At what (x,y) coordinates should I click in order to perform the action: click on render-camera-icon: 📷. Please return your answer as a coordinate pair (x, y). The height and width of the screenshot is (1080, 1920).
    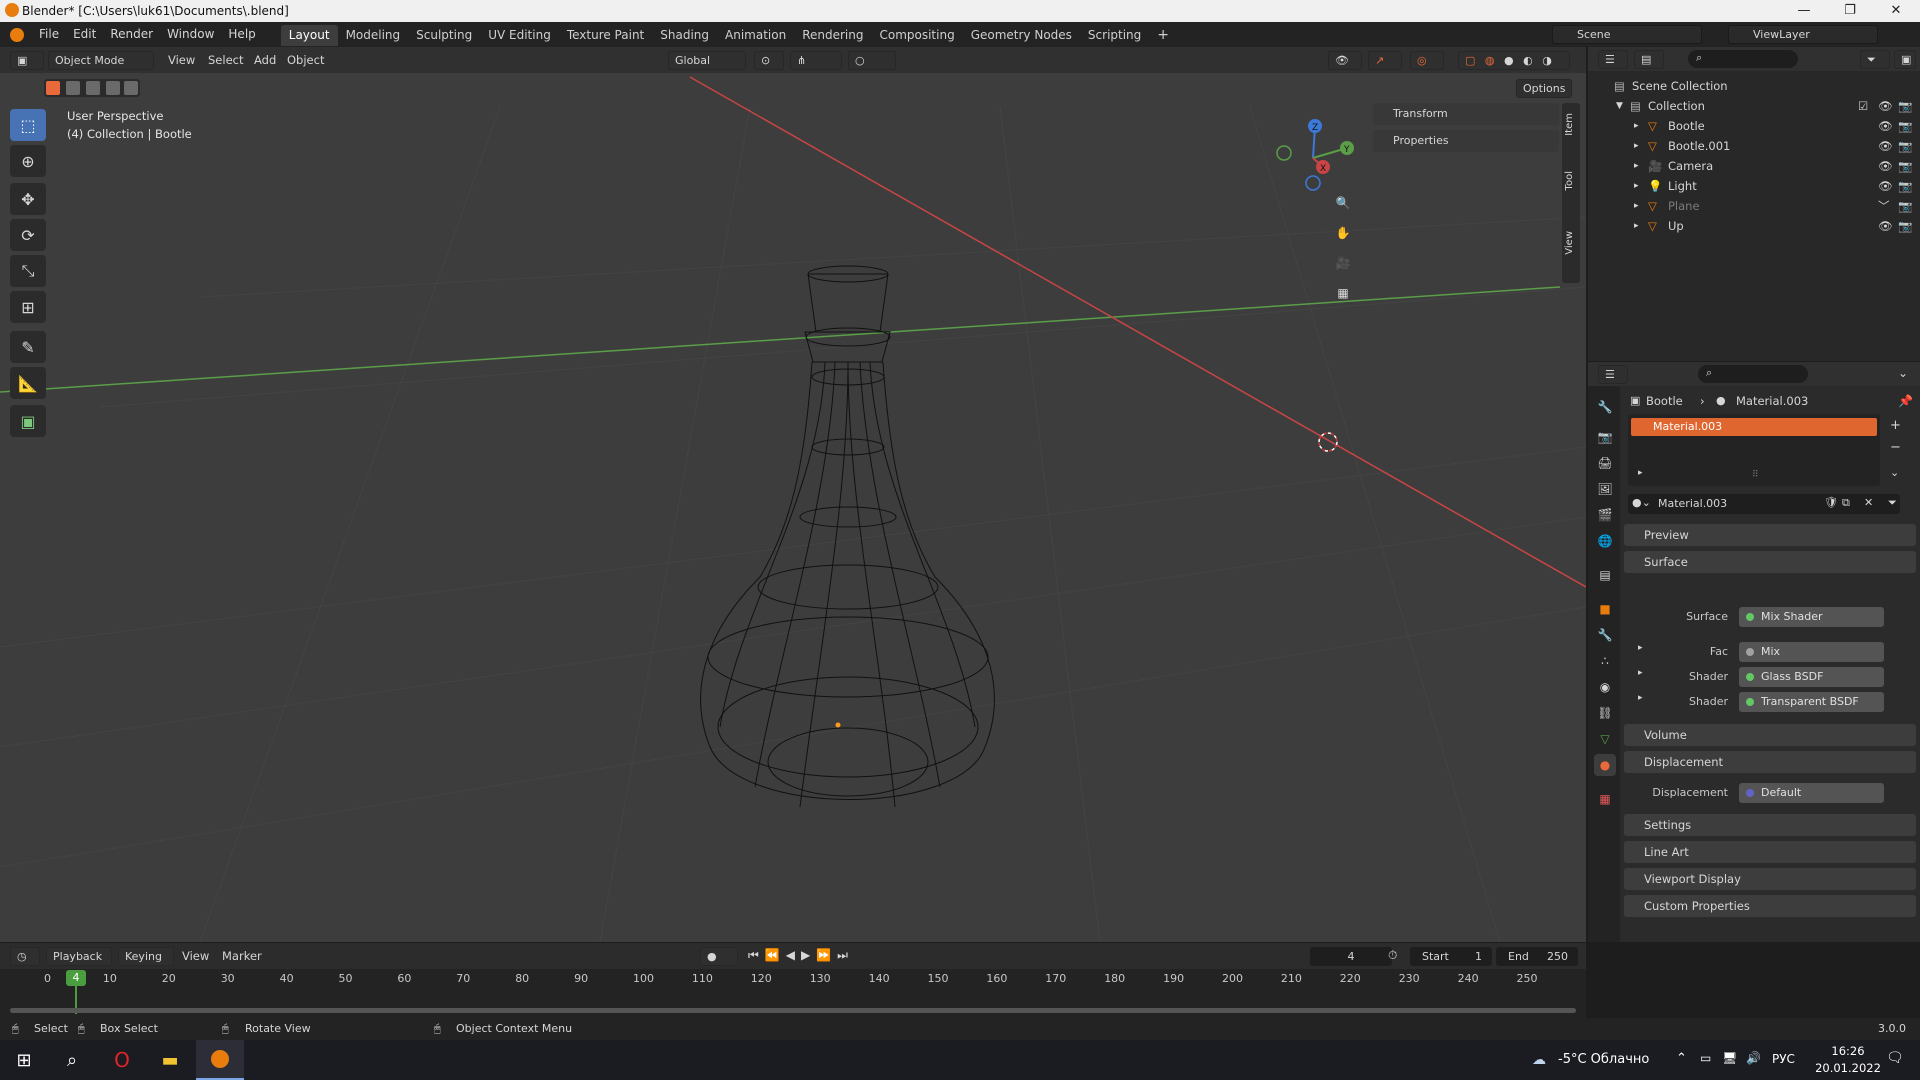
    Looking at the image, I should click on (1905, 106).